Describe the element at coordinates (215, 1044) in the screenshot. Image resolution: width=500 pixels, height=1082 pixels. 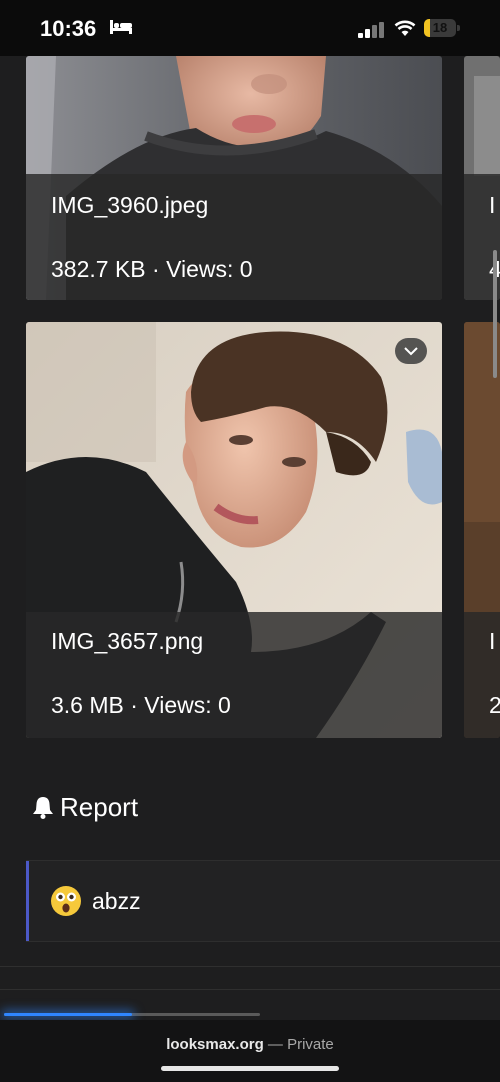
I see `url-domain: looksmax.org` at that location.